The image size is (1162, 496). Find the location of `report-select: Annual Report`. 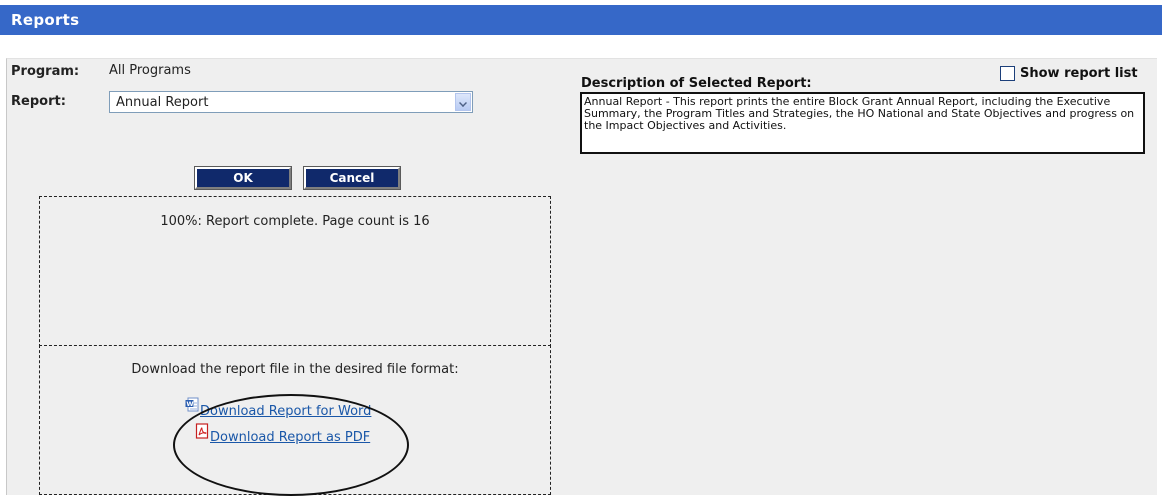

report-select: Annual Report is located at coordinates (291, 102).